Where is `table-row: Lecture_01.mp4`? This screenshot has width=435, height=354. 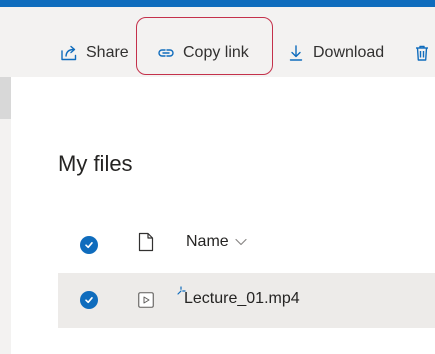
table-row: Lecture_01.mp4 is located at coordinates (246, 300).